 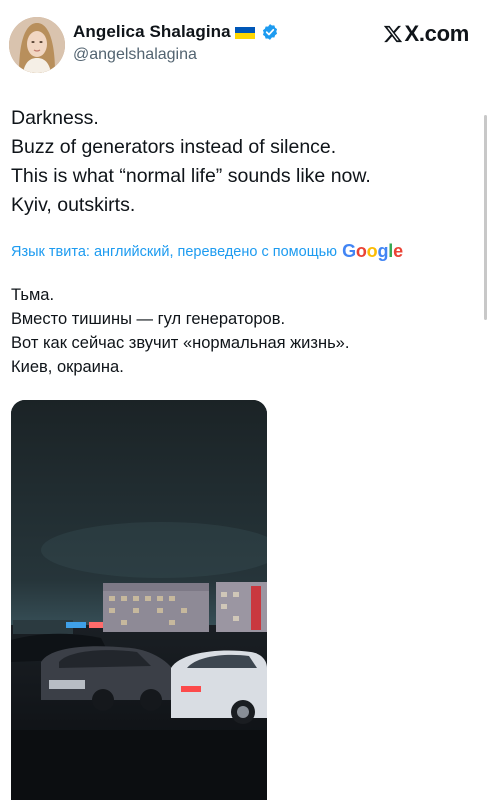 I want to click on translated-line: Тьма., so click(x=33, y=295).